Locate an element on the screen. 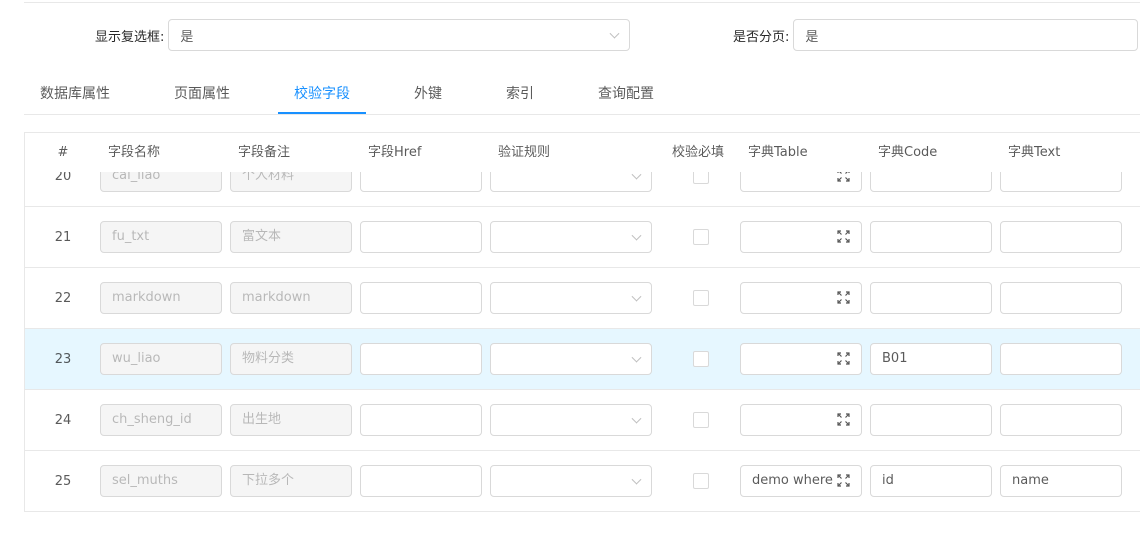  paging-row: 是否分页: 是 is located at coordinates (936, 35).